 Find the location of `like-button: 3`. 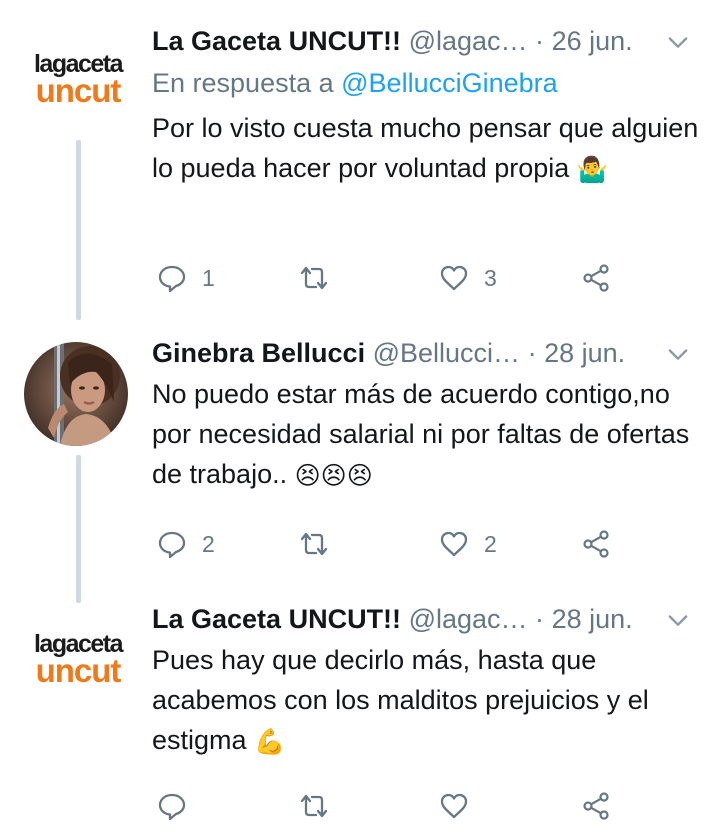

like-button: 3 is located at coordinates (467, 278).